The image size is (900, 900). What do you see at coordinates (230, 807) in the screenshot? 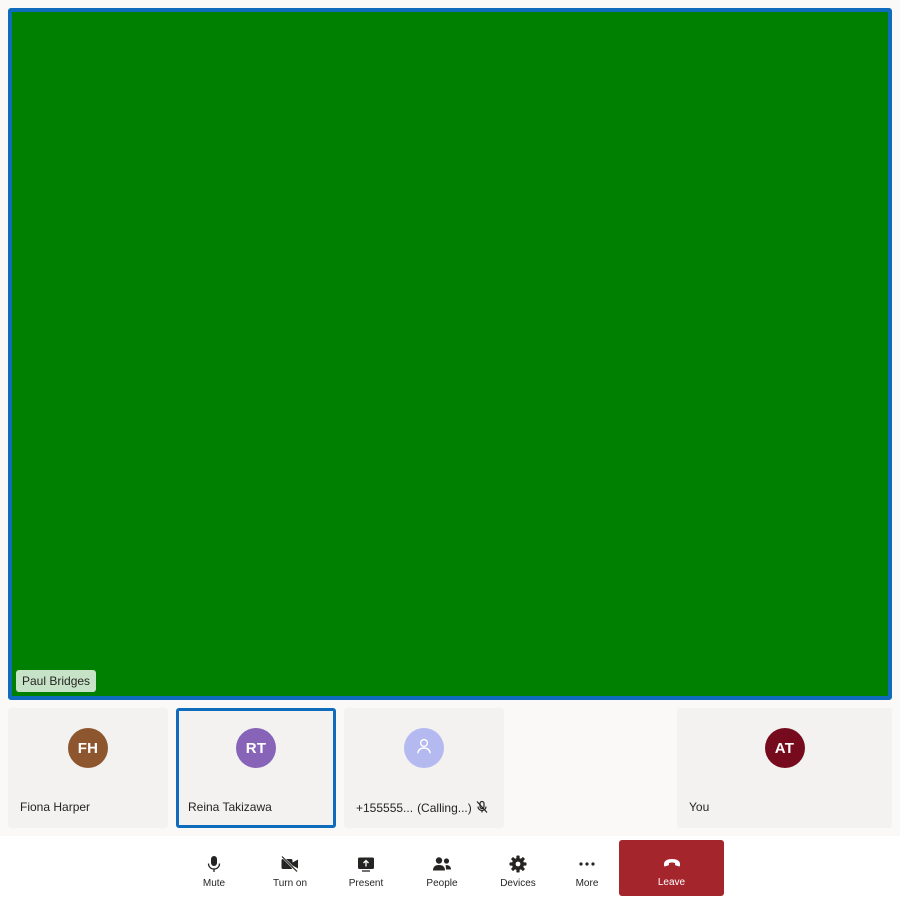
I see `participant-name: Reina Takizawa` at bounding box center [230, 807].